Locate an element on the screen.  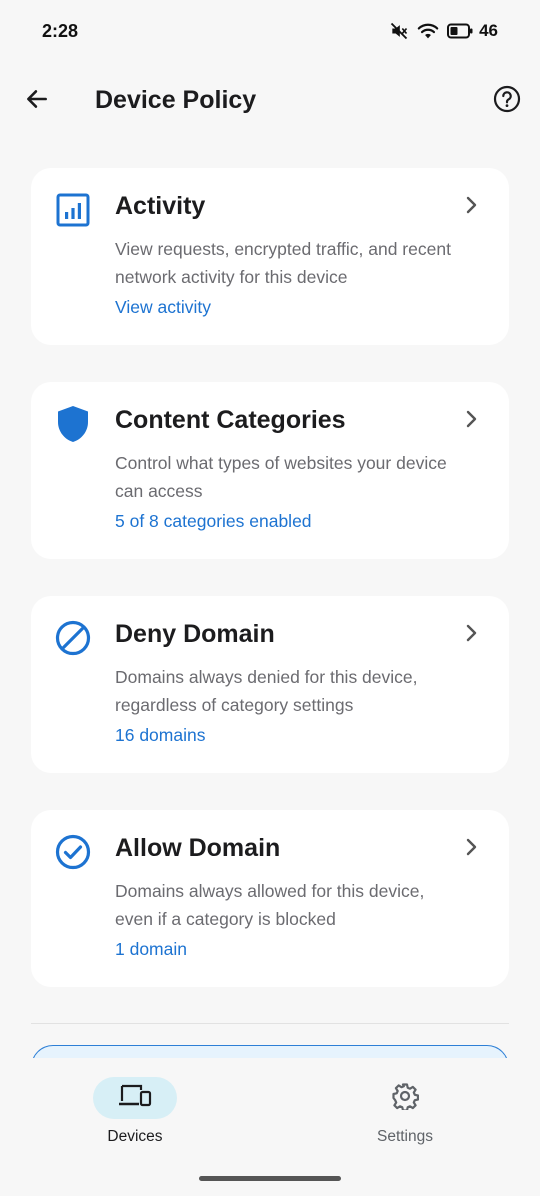
shield-icon is located at coordinates (73, 424).